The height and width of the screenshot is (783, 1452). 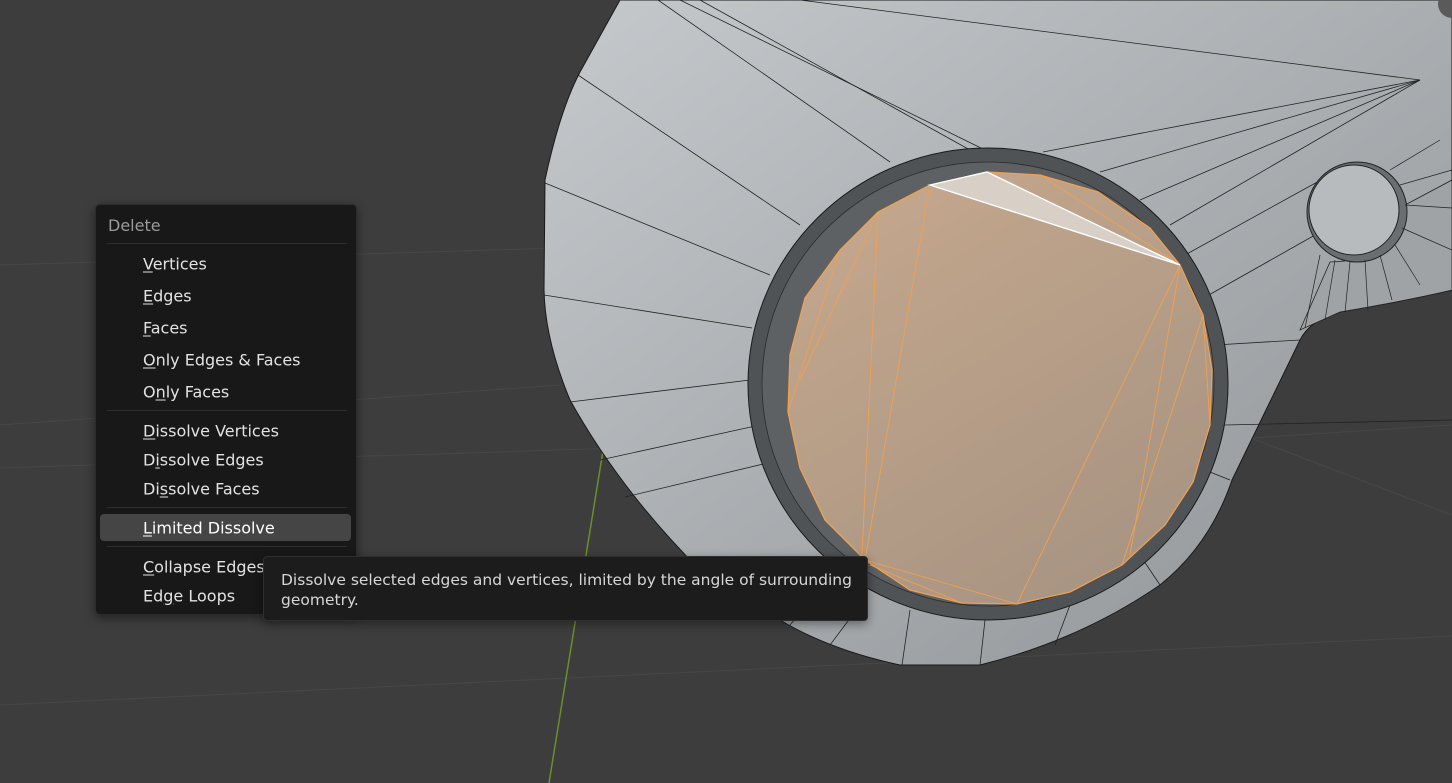 I want to click on menu-item-dissolve-faces: Dissolve Faces, so click(x=225, y=488).